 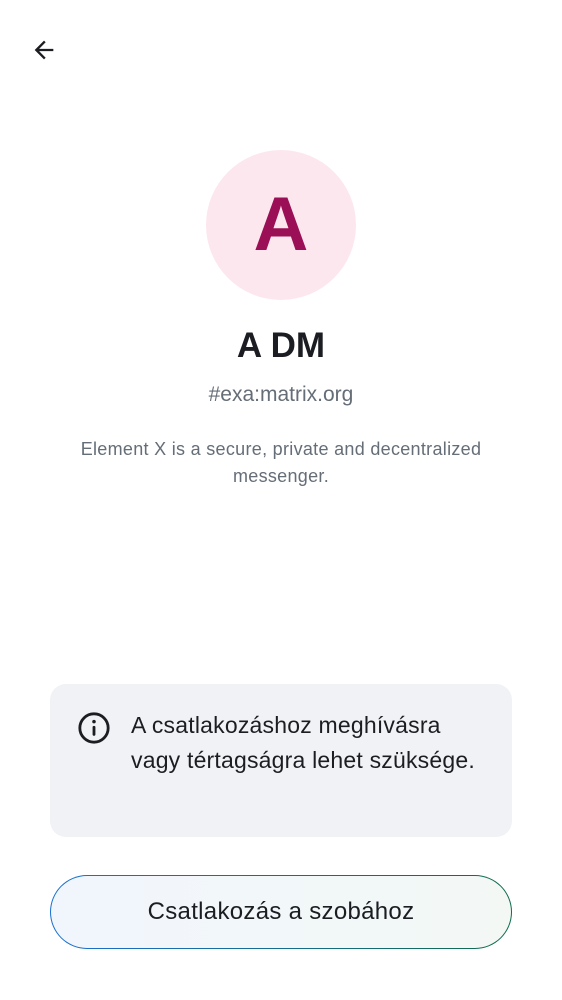 I want to click on arrow-left-icon, so click(x=44, y=50).